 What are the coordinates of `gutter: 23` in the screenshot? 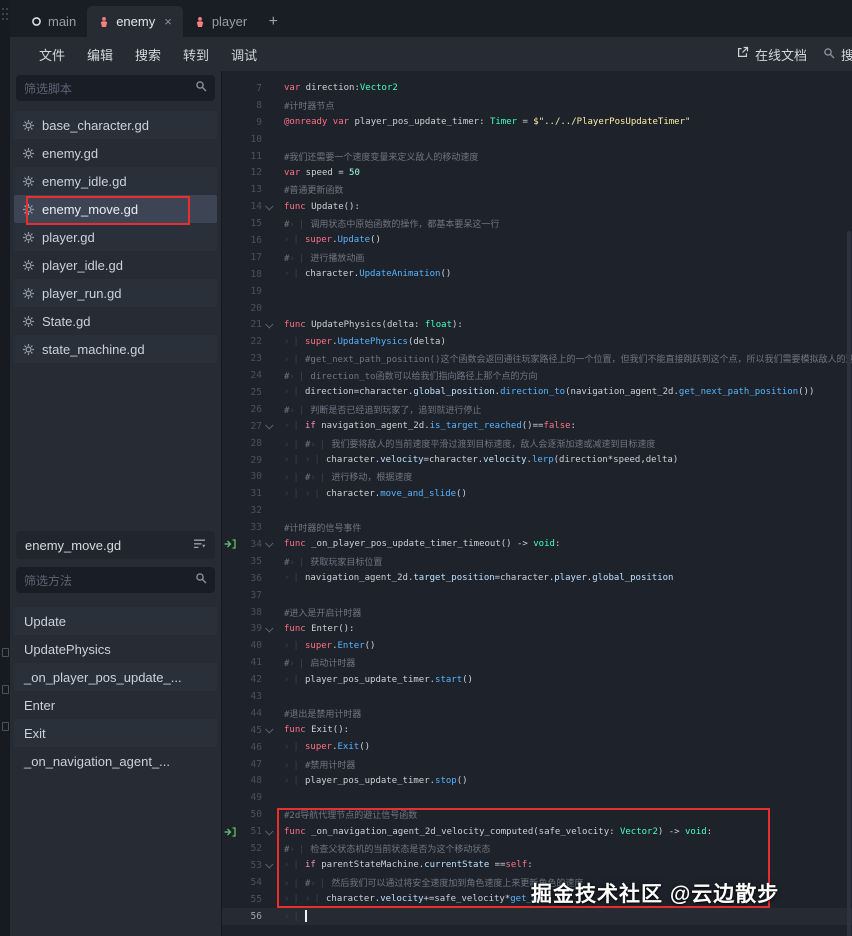 It's located at (251, 358).